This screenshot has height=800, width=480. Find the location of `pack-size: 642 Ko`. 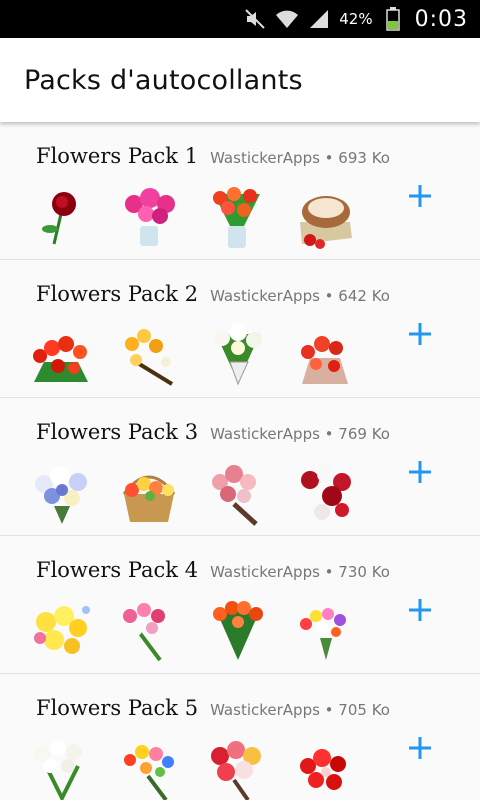

pack-size: 642 Ko is located at coordinates (364, 296).